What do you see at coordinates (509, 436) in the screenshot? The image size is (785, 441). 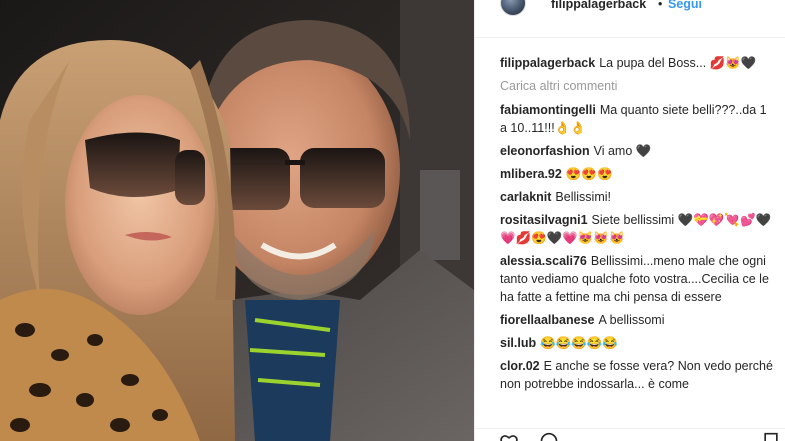 I see `heart-icon` at bounding box center [509, 436].